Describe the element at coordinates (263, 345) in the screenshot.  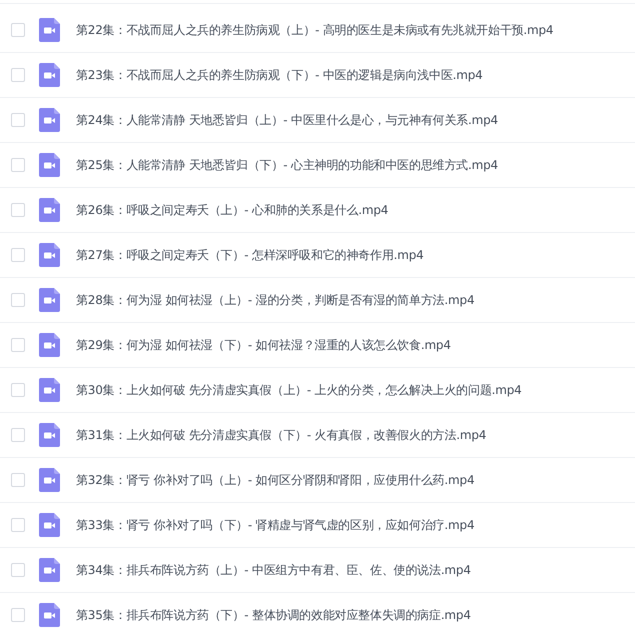
I see `file-name: 第29集：何为湿 如何祛湿（下）- 如何祛湿？湿重的人该怎么饮食.mp4` at that location.